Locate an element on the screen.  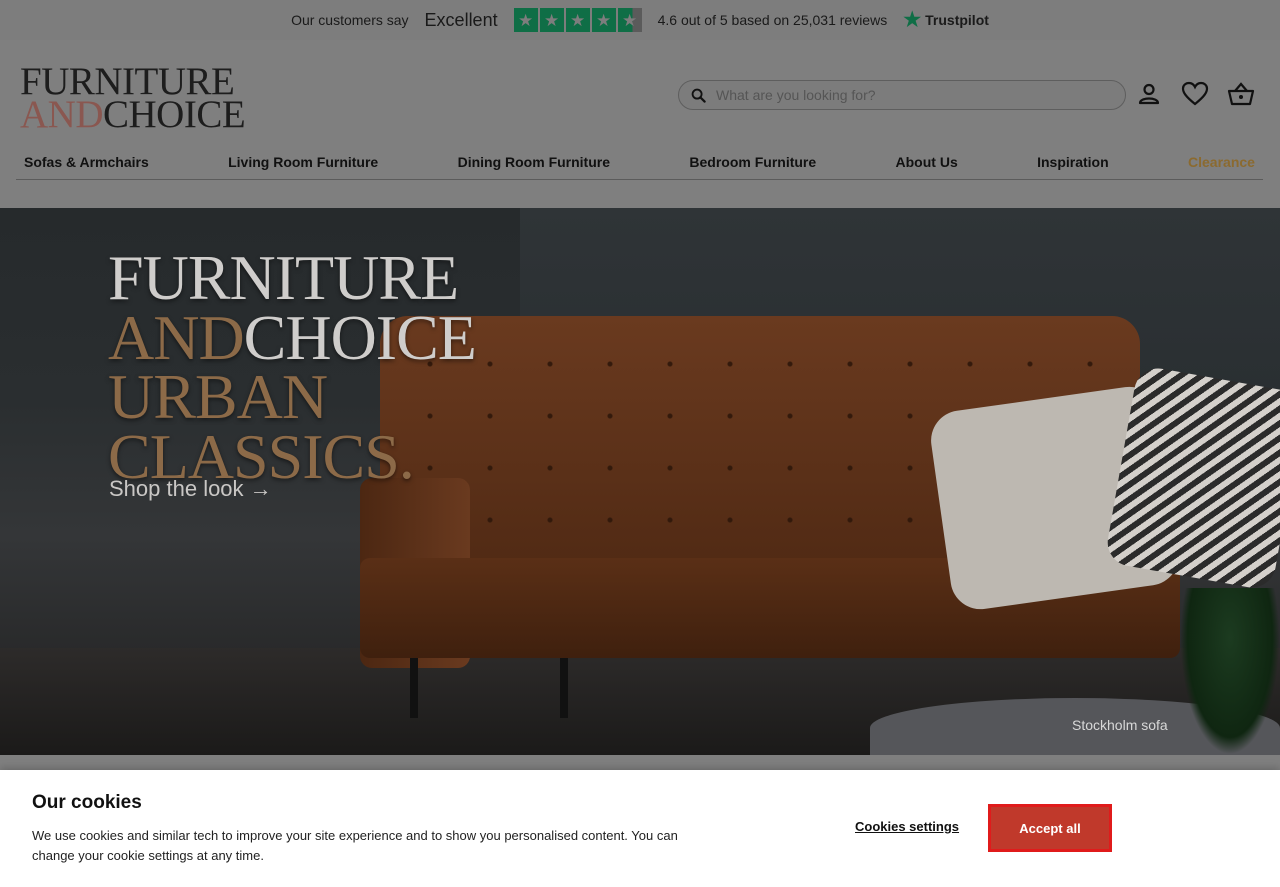
trustpilot-stars: ★ ★ ★ ★ ★ is located at coordinates (577, 20).